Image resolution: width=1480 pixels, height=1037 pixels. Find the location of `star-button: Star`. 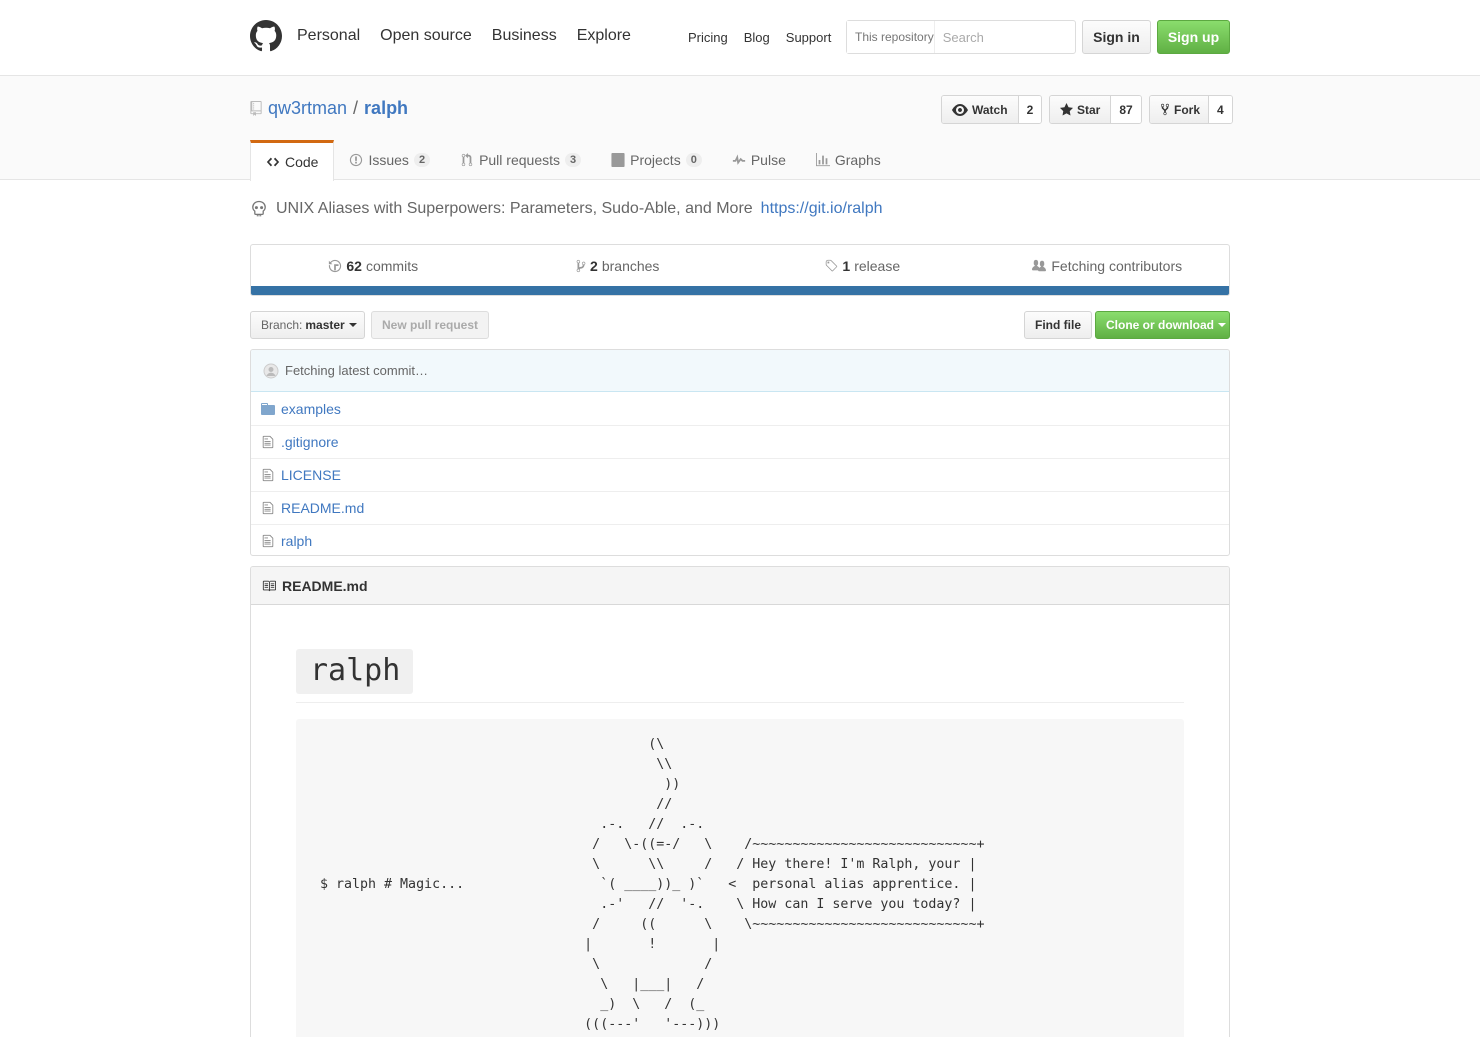

star-button: Star is located at coordinates (1081, 109).